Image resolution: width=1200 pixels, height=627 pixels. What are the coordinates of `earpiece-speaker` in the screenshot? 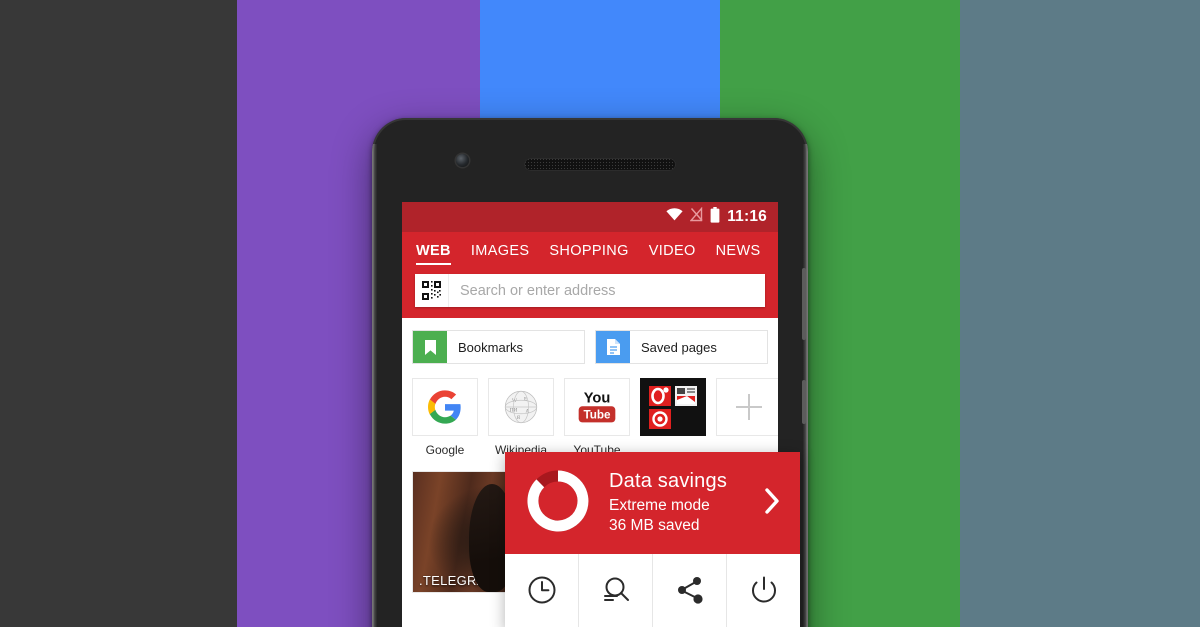 It's located at (600, 164).